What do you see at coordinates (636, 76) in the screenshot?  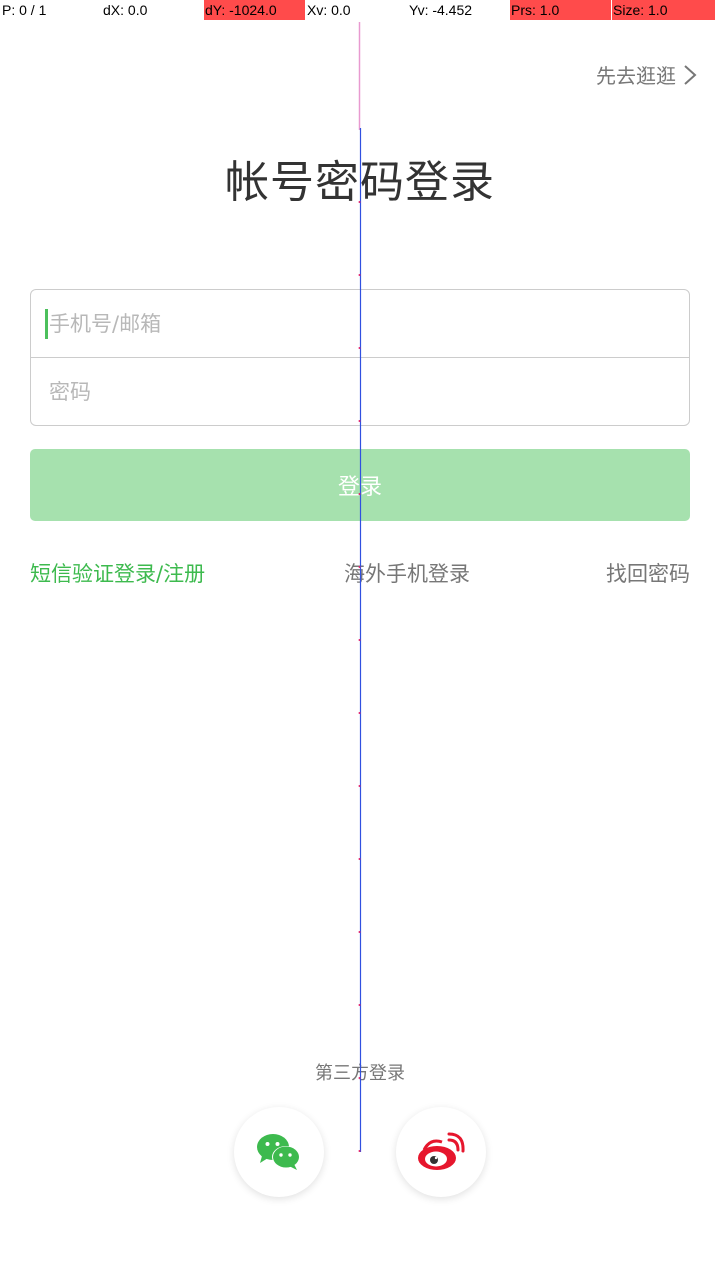 I see `skip-browse-label: 先去逛逛` at bounding box center [636, 76].